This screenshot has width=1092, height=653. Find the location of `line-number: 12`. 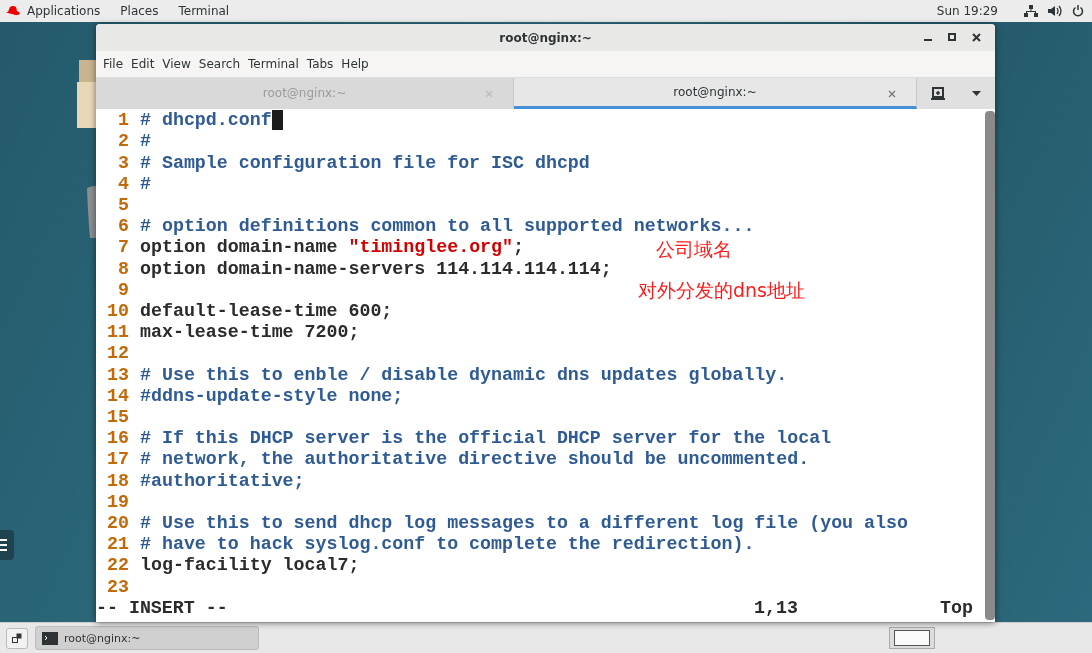

line-number: 12 is located at coordinates (118, 354).